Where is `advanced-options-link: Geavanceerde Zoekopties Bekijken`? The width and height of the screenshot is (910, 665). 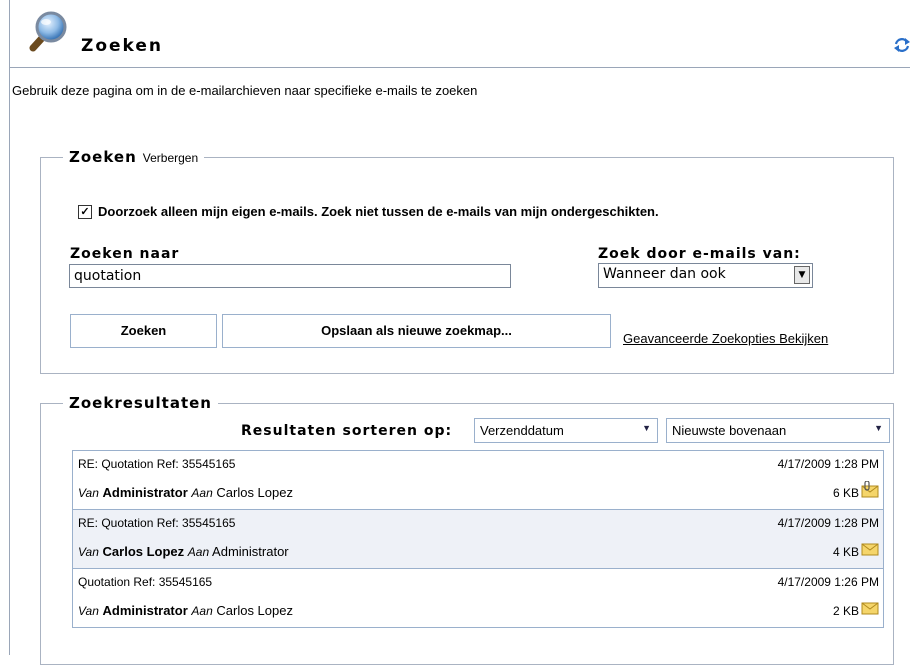
advanced-options-link: Geavanceerde Zoekopties Bekijken is located at coordinates (725, 338).